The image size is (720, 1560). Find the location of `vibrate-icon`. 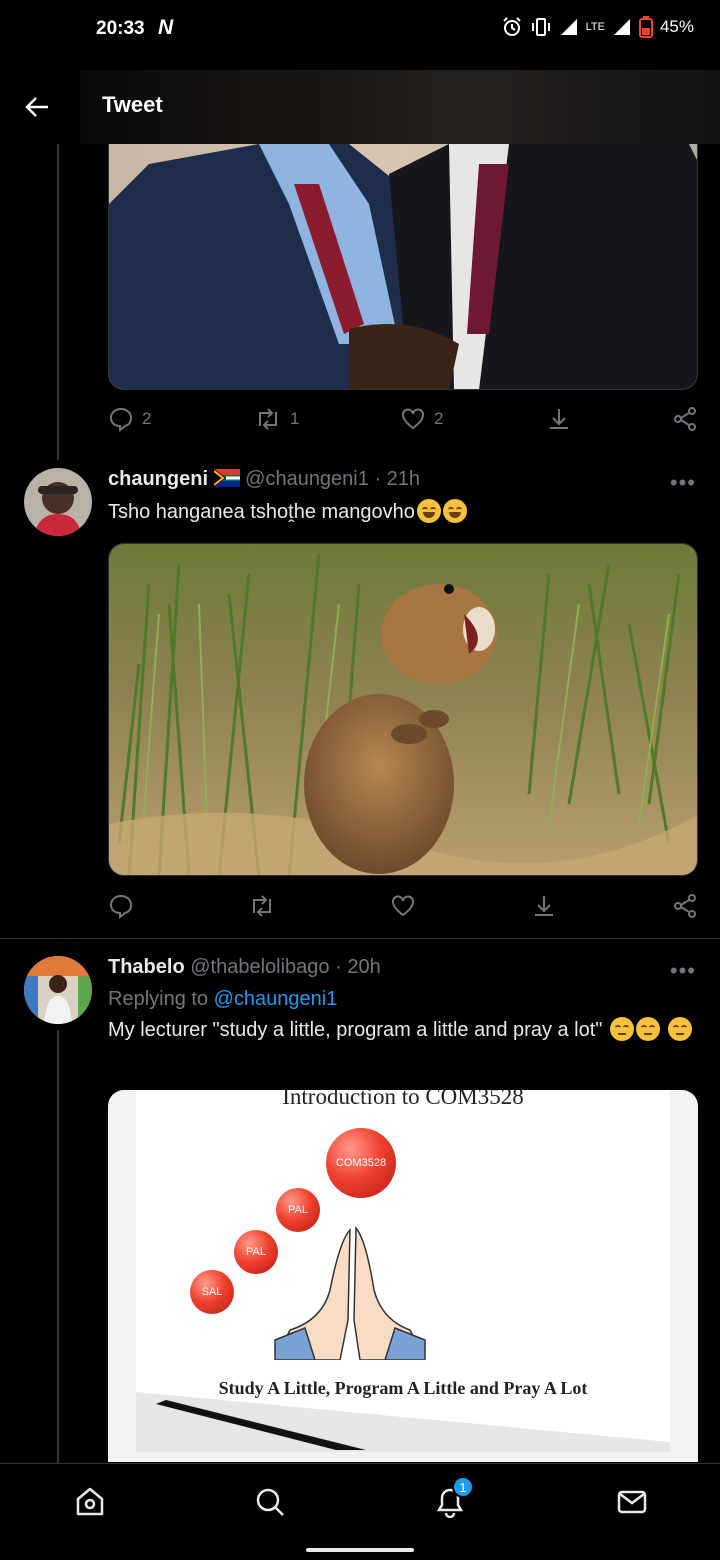

vibrate-icon is located at coordinates (540, 27).